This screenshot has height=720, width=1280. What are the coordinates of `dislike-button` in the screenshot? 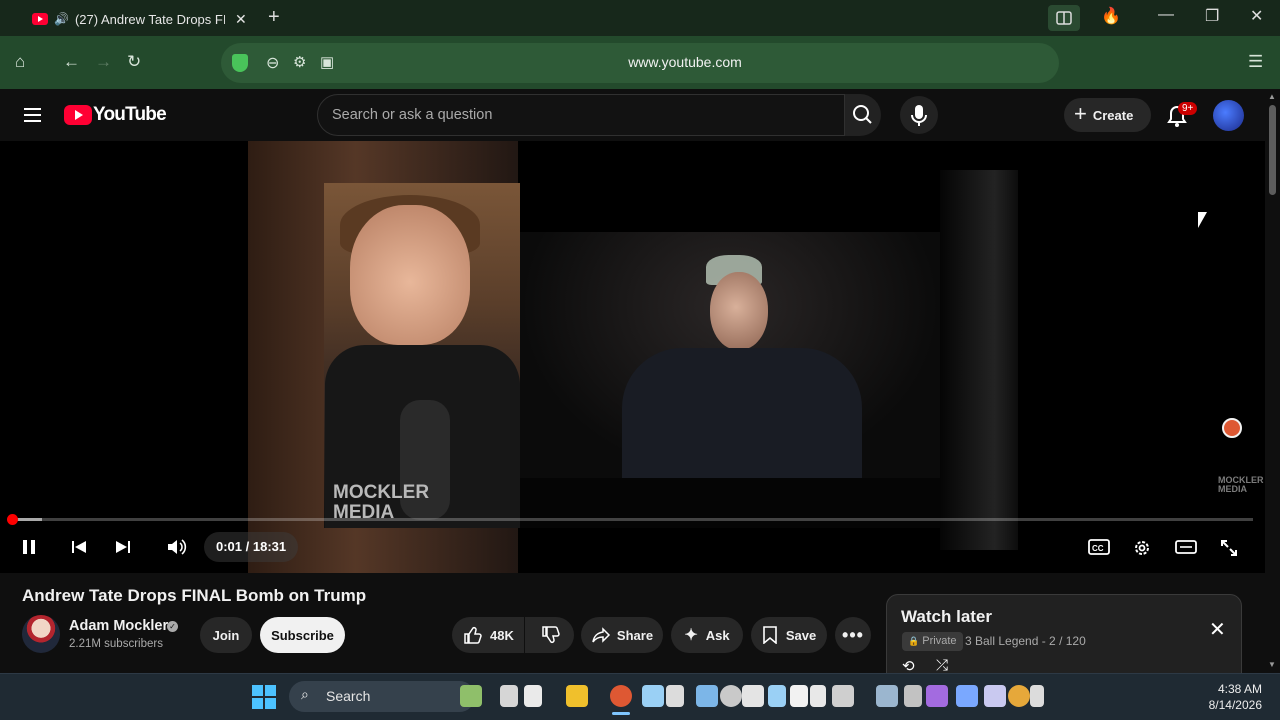 It's located at (549, 635).